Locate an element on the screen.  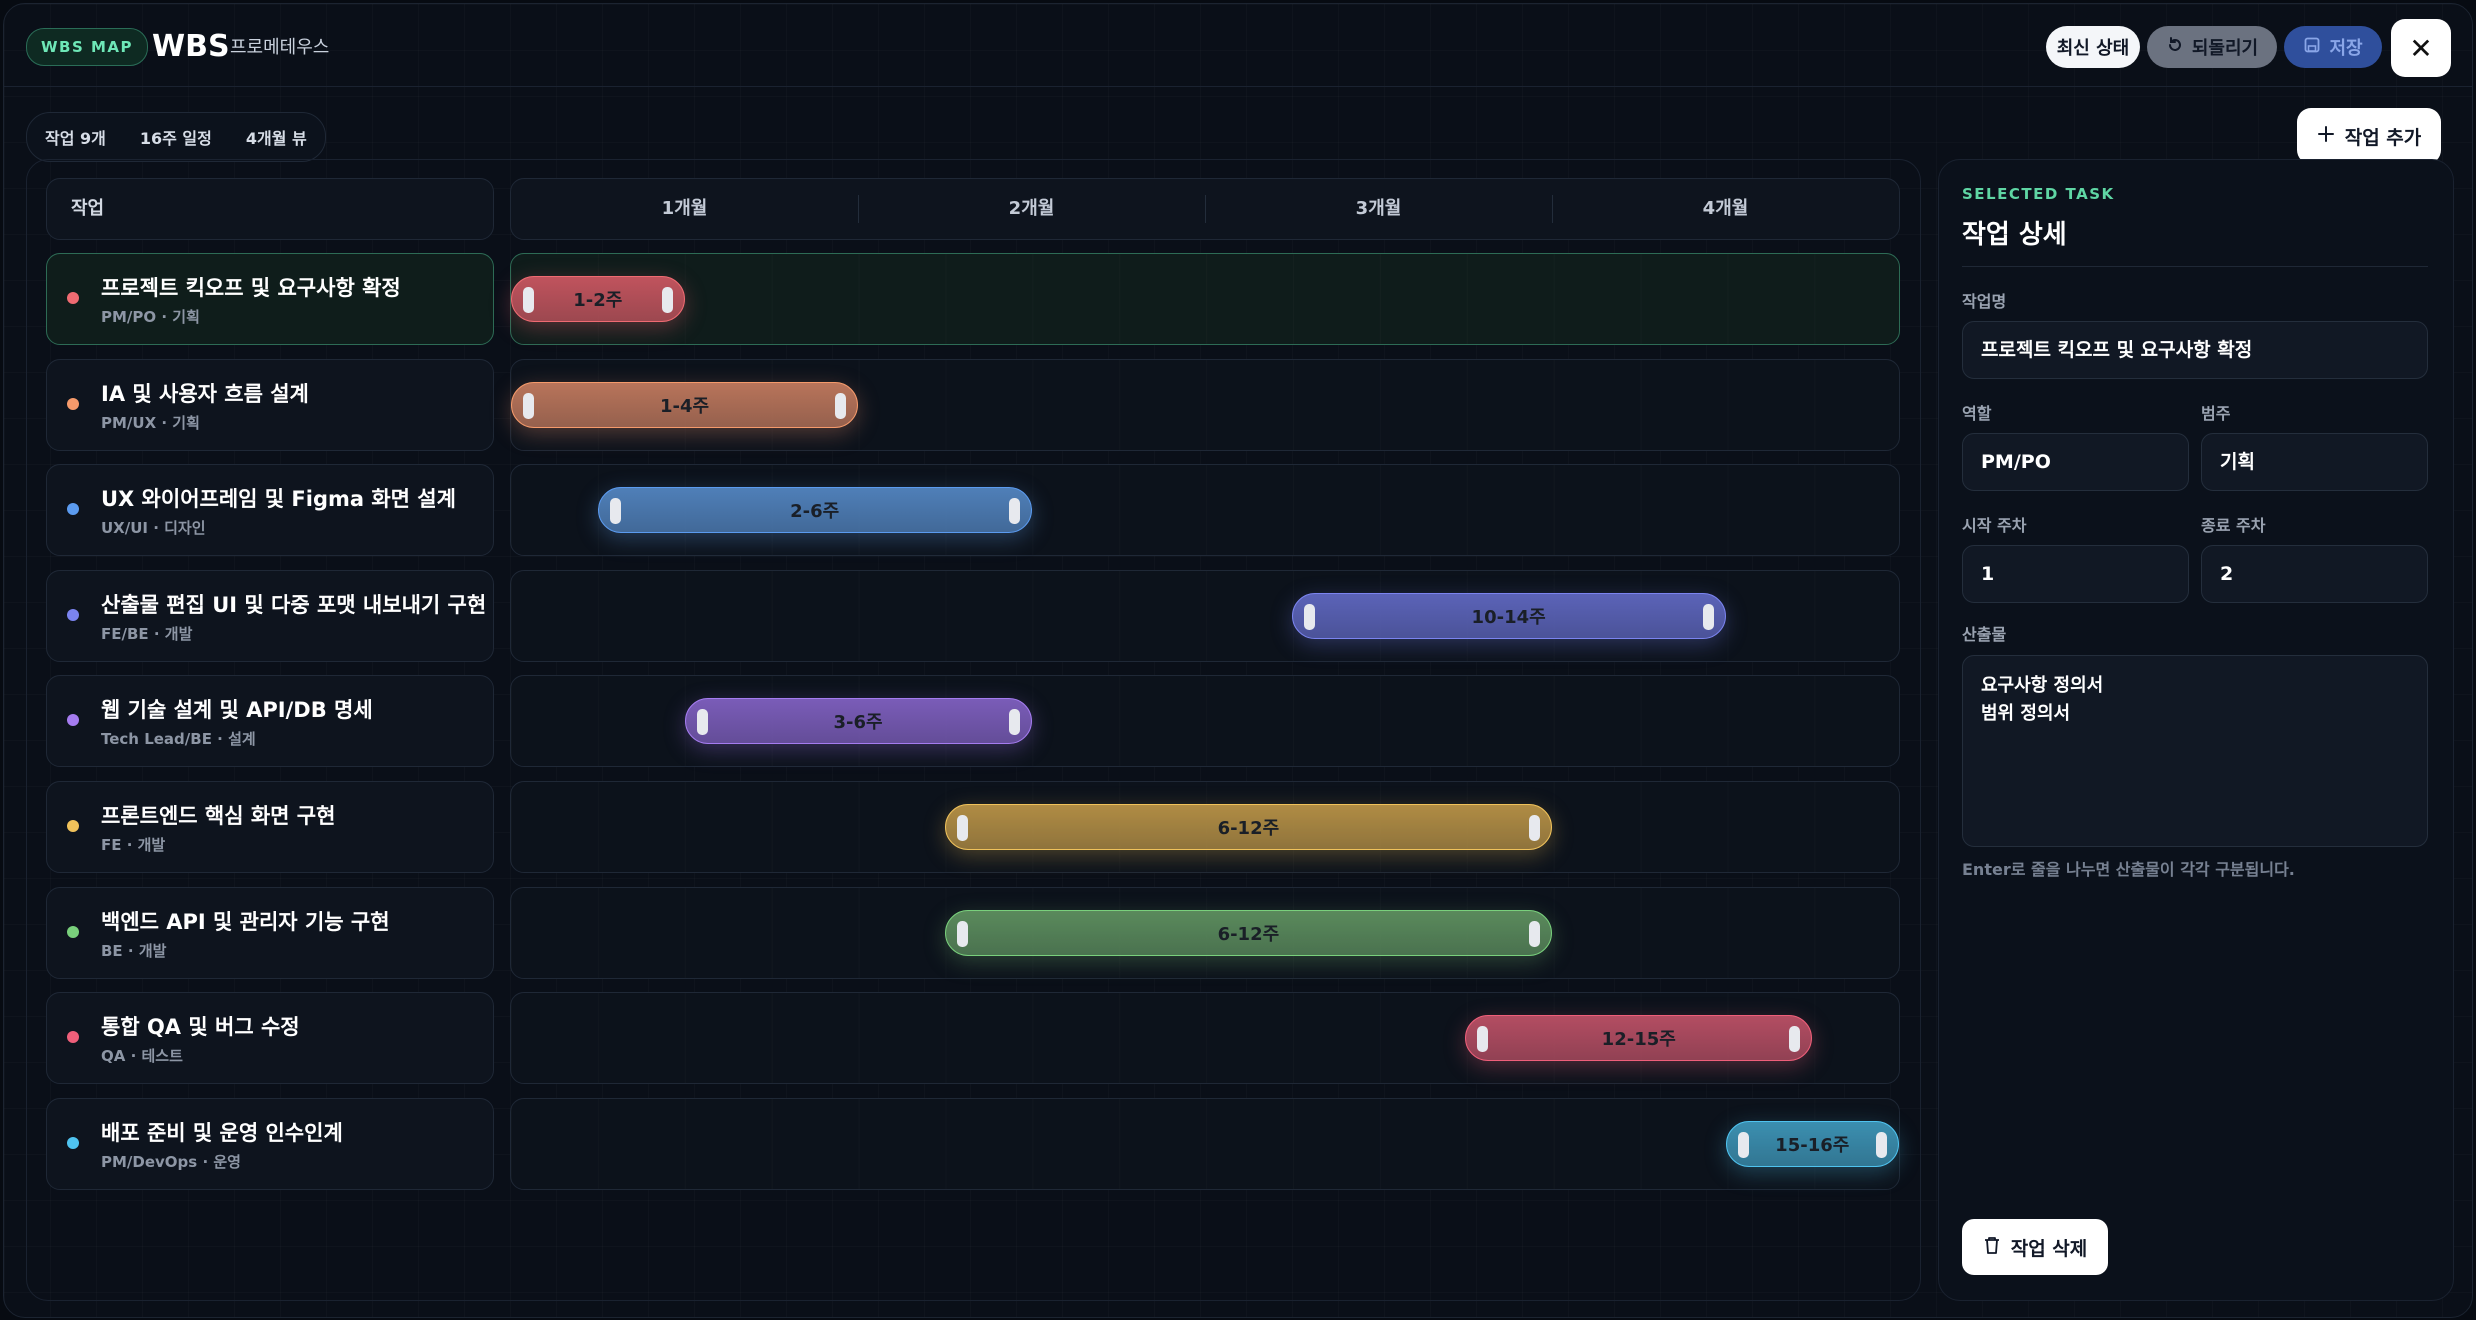
undo-button: 되돌리기 is located at coordinates (2212, 47).